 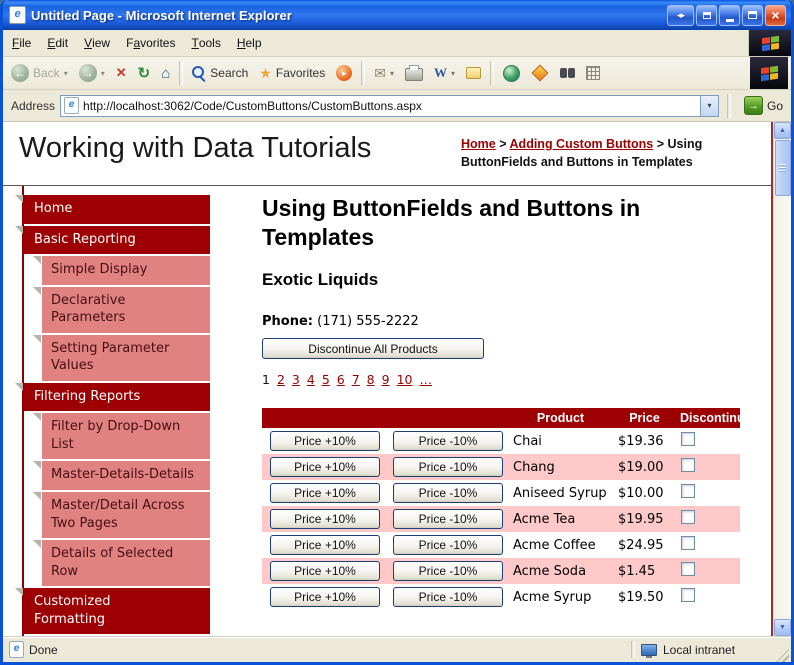 I want to click on forward-button: → ▾, so click(x=92, y=73).